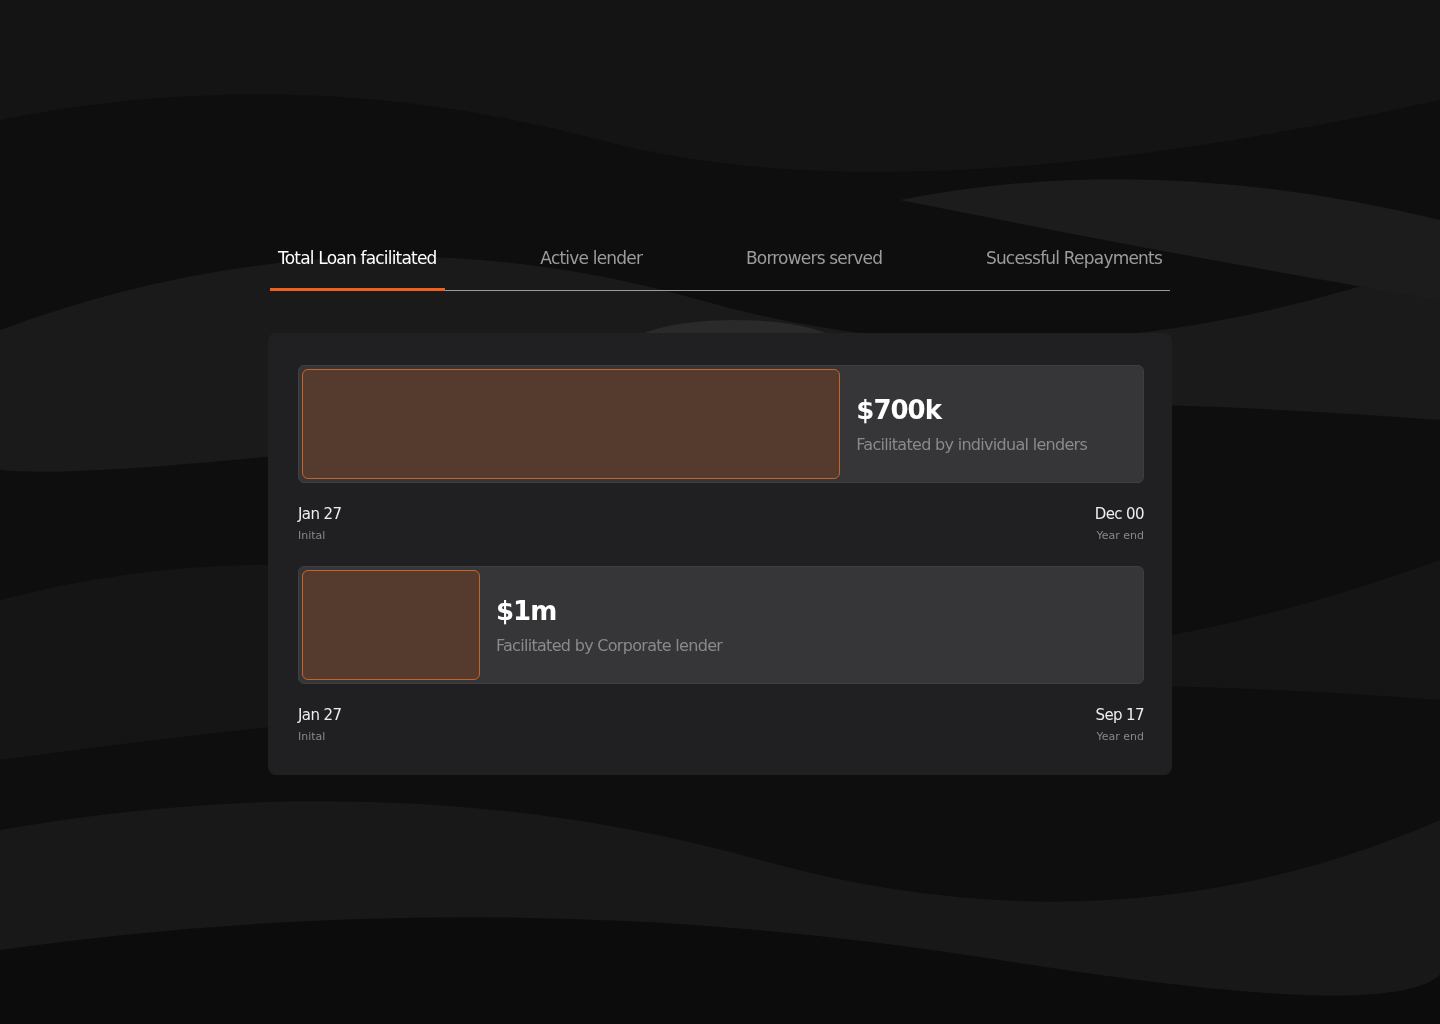  I want to click on end-date: Sep 17, so click(1119, 715).